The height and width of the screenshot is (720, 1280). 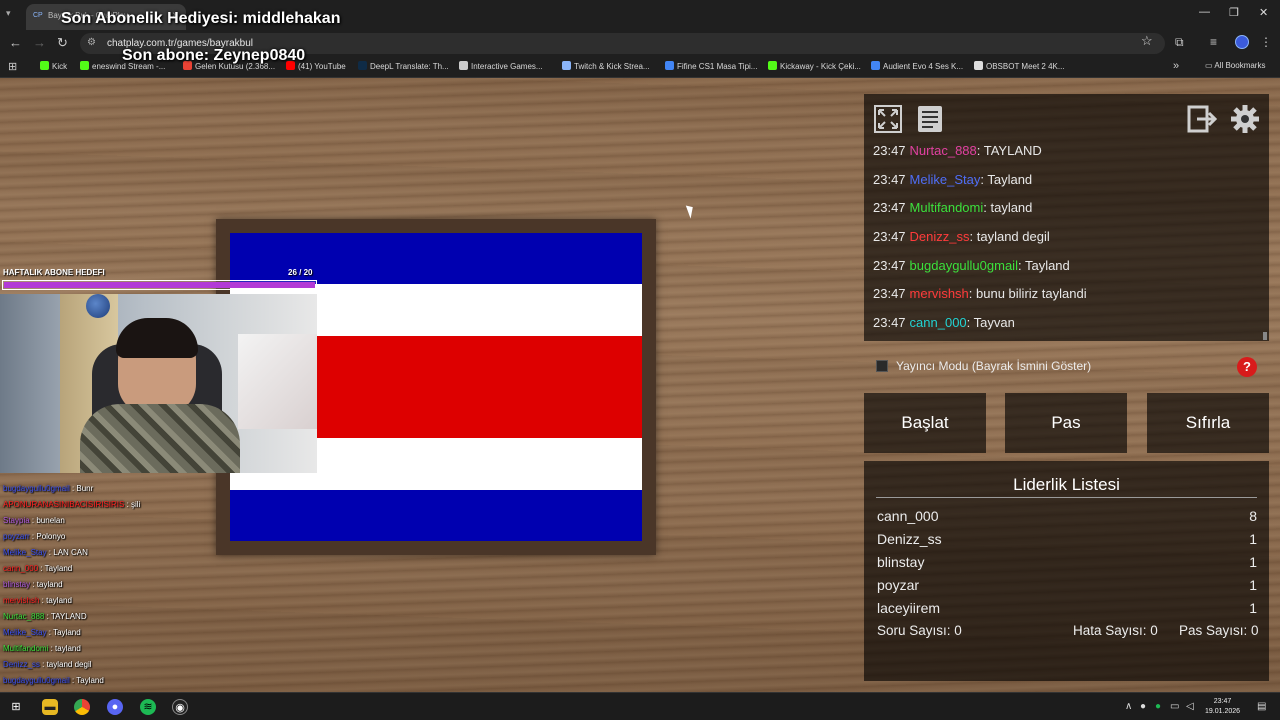 What do you see at coordinates (1234, 12) in the screenshot?
I see `restore-icon: ❐` at bounding box center [1234, 12].